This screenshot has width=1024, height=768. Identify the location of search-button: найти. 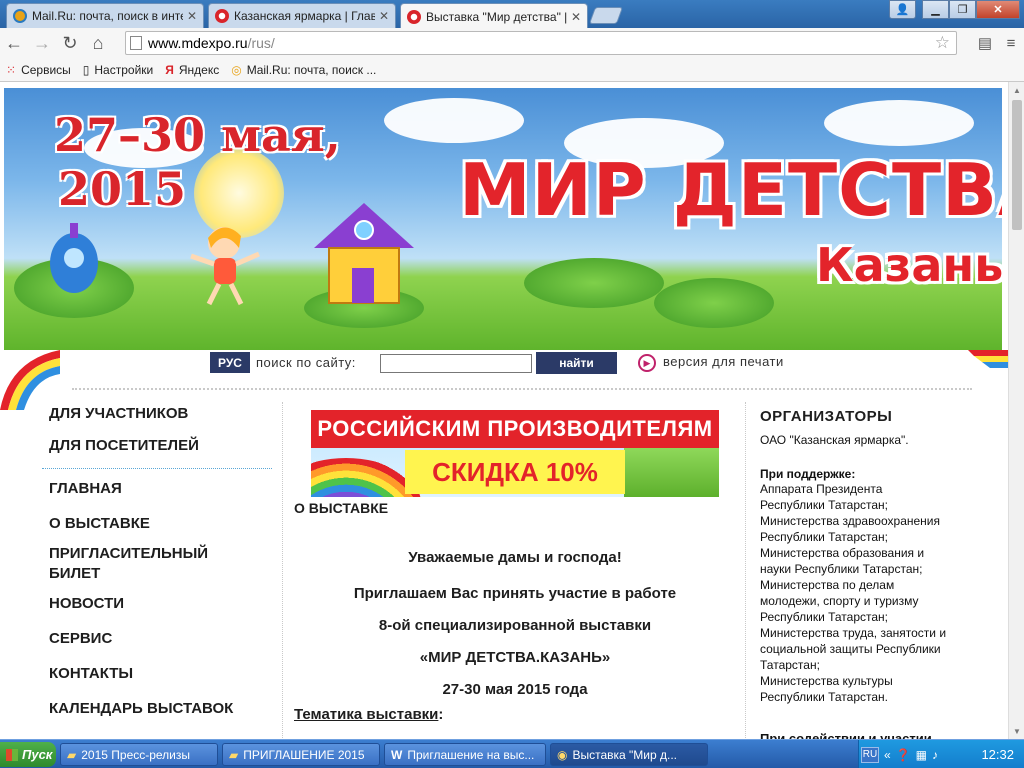
(576, 363).